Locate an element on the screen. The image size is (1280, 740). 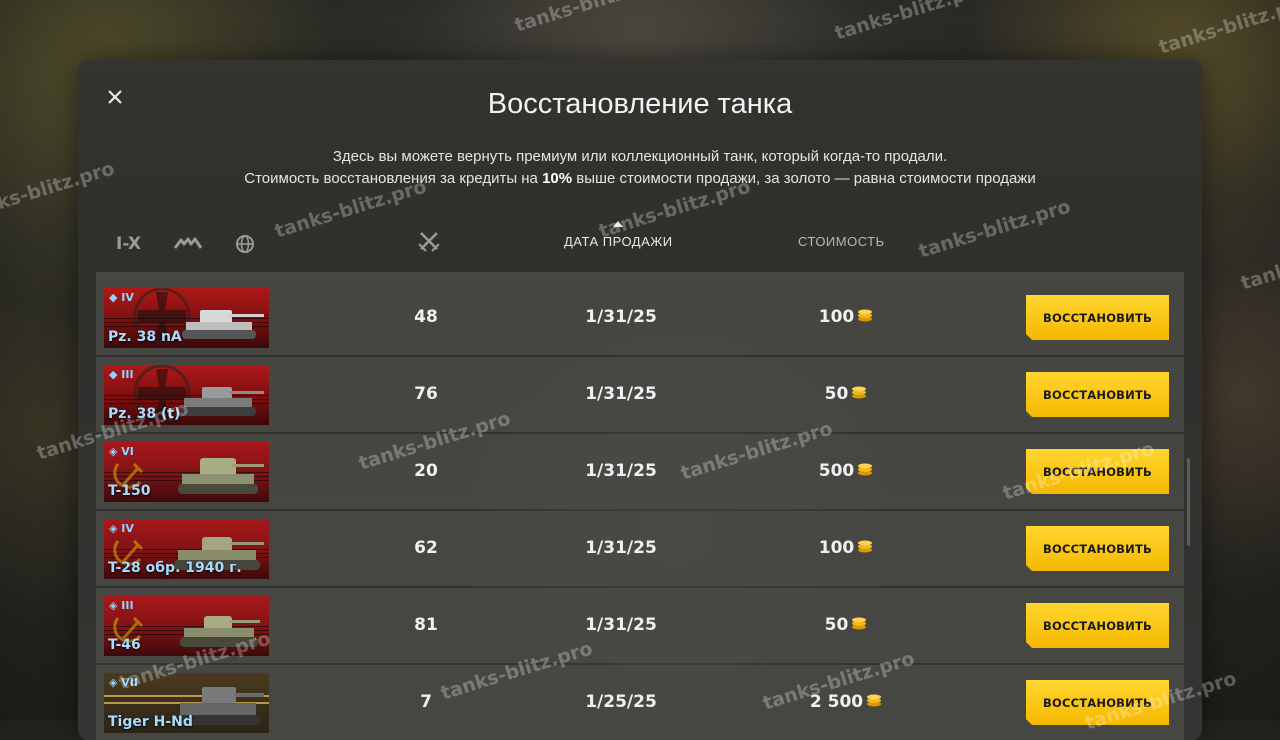
restore-cost: 2 500 is located at coordinates (846, 702).